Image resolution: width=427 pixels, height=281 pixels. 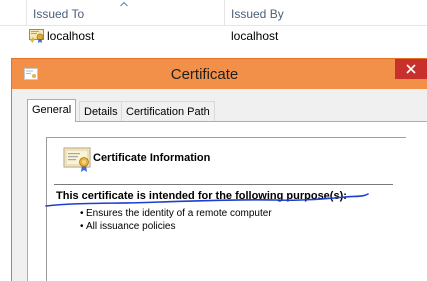 I want to click on sort-ascending-icon, so click(x=124, y=4).